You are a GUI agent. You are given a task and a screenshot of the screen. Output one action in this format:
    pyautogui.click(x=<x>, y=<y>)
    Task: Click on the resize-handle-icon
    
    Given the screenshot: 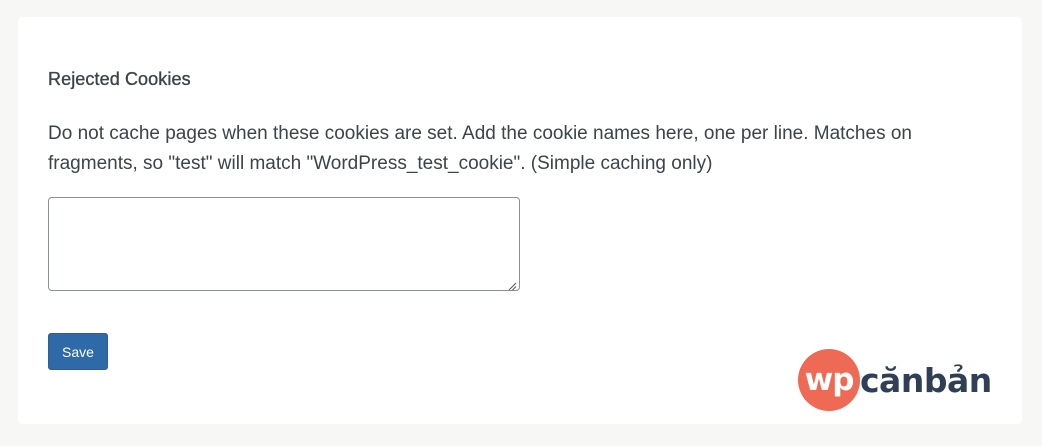 What is the action you would take?
    pyautogui.click(x=512, y=284)
    